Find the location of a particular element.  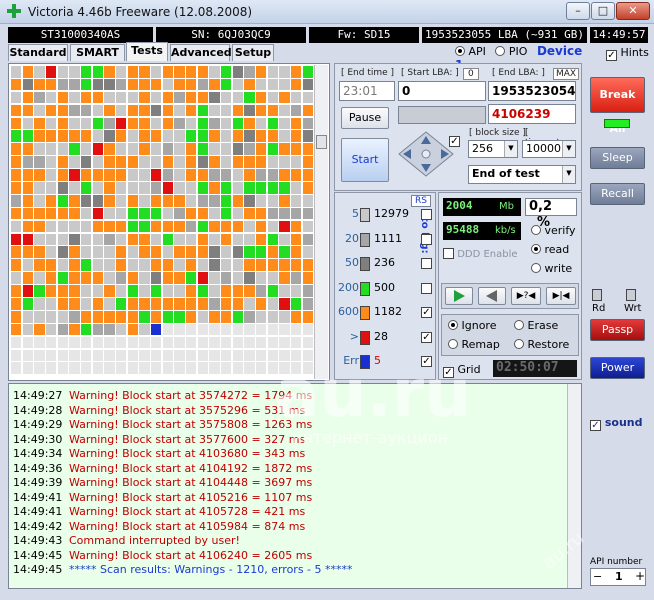

grid-scrollbar is located at coordinates (321, 222).